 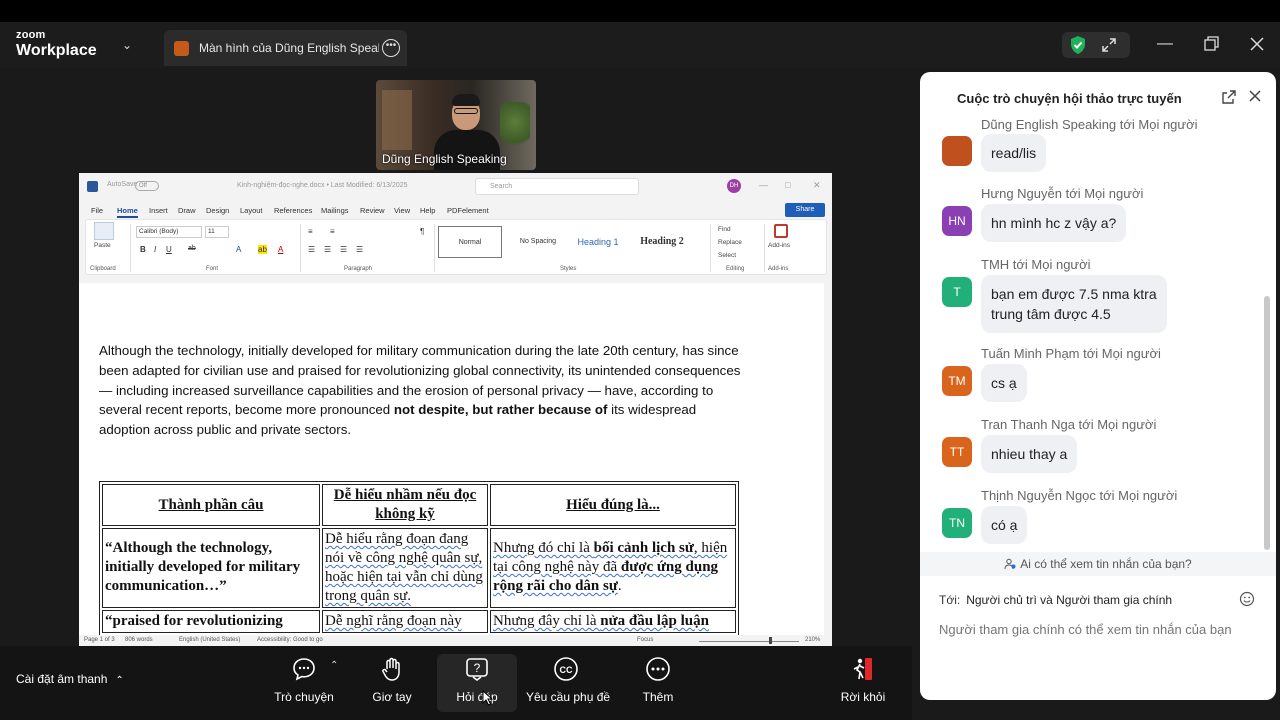 What do you see at coordinates (957, 151) in the screenshot?
I see `avatar` at bounding box center [957, 151].